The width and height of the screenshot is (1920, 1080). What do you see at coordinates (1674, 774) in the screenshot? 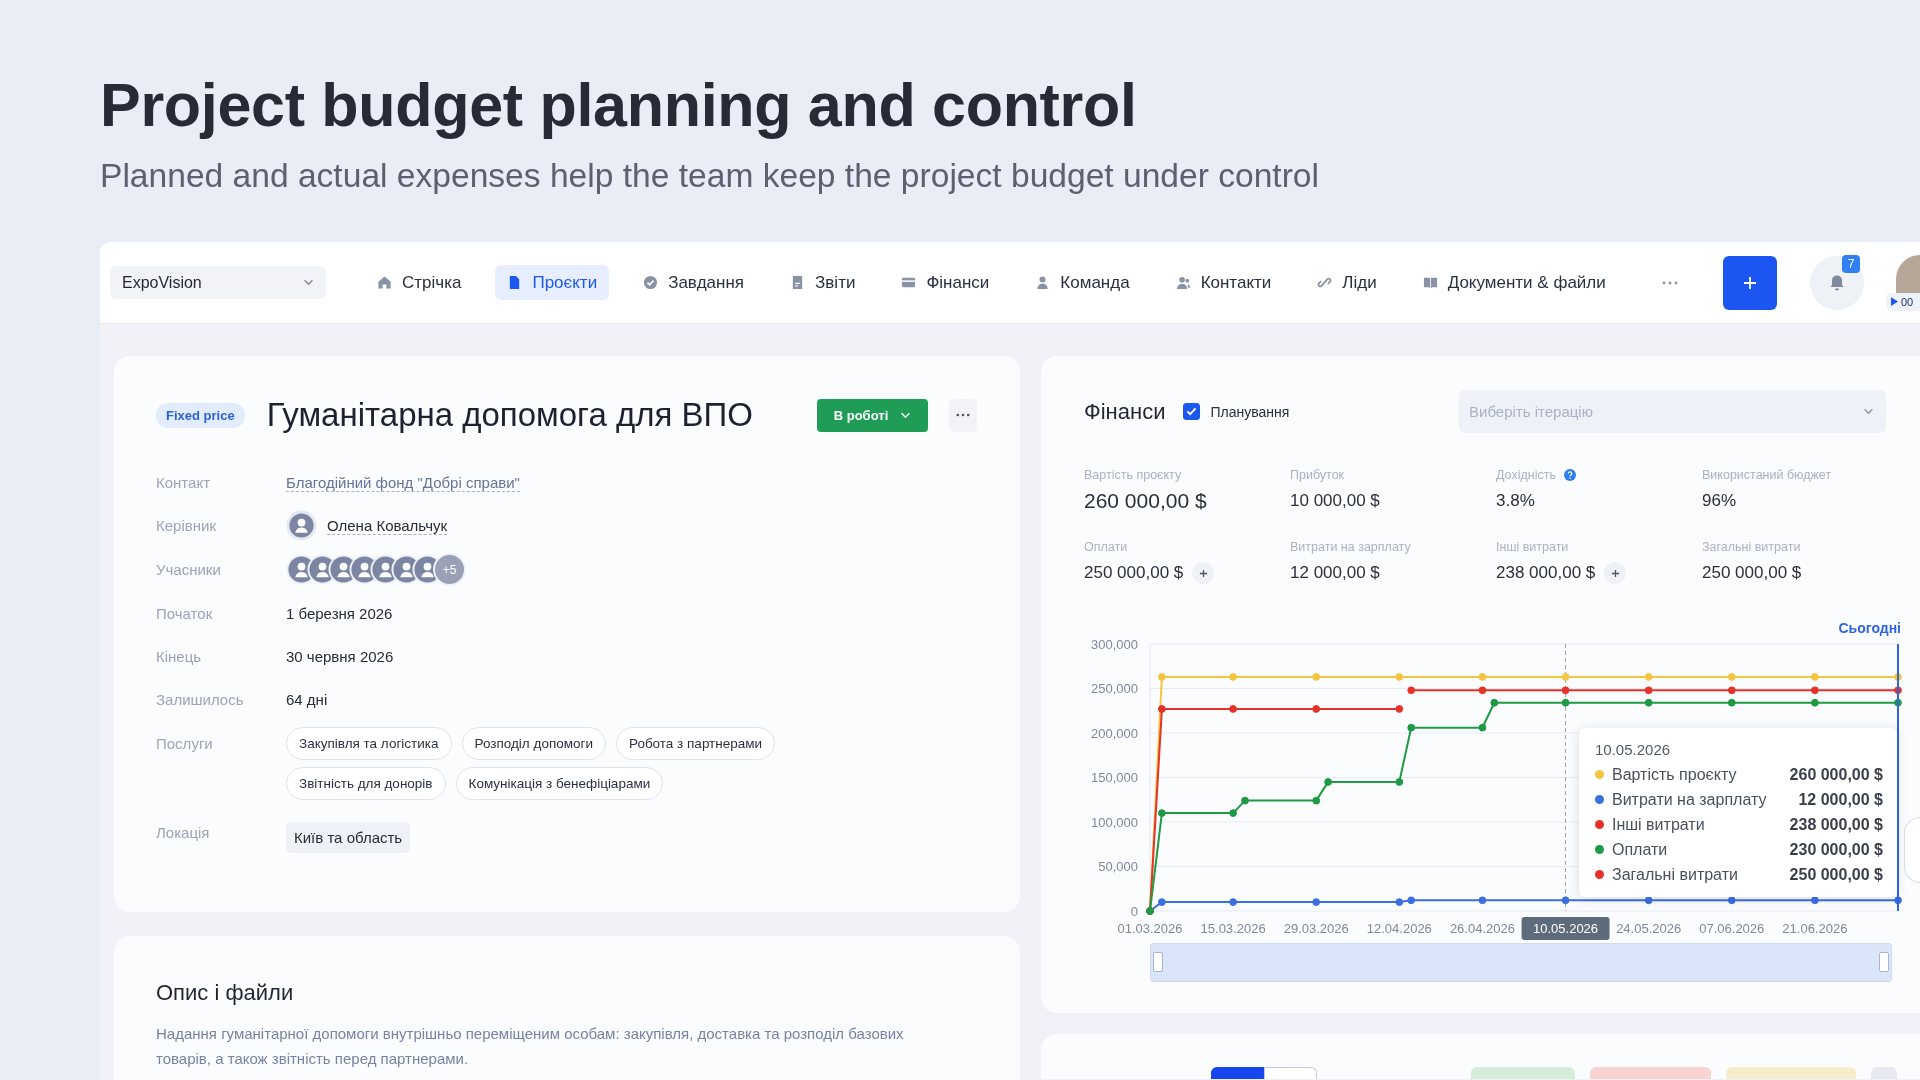
I see `tooltip-label: Вартість проєкту` at bounding box center [1674, 774].